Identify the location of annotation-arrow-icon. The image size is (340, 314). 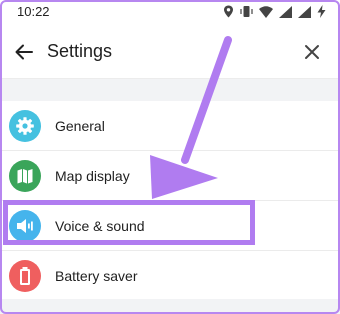
(191, 117).